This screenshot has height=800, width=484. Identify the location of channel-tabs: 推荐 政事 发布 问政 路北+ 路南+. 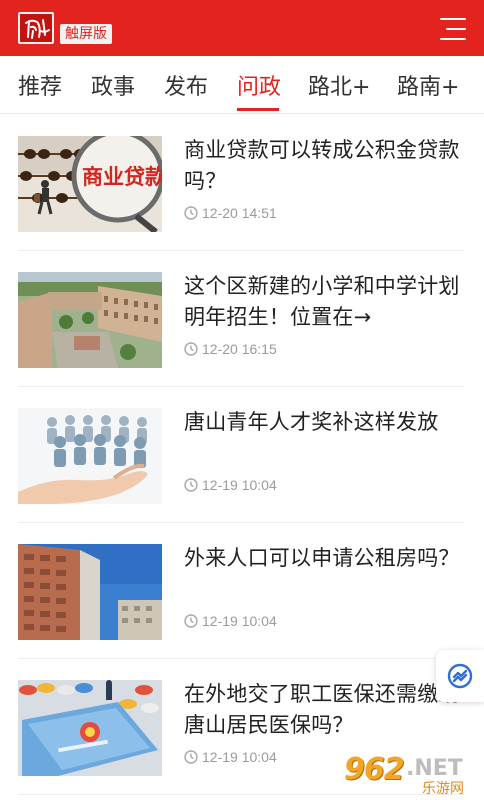
(242, 85).